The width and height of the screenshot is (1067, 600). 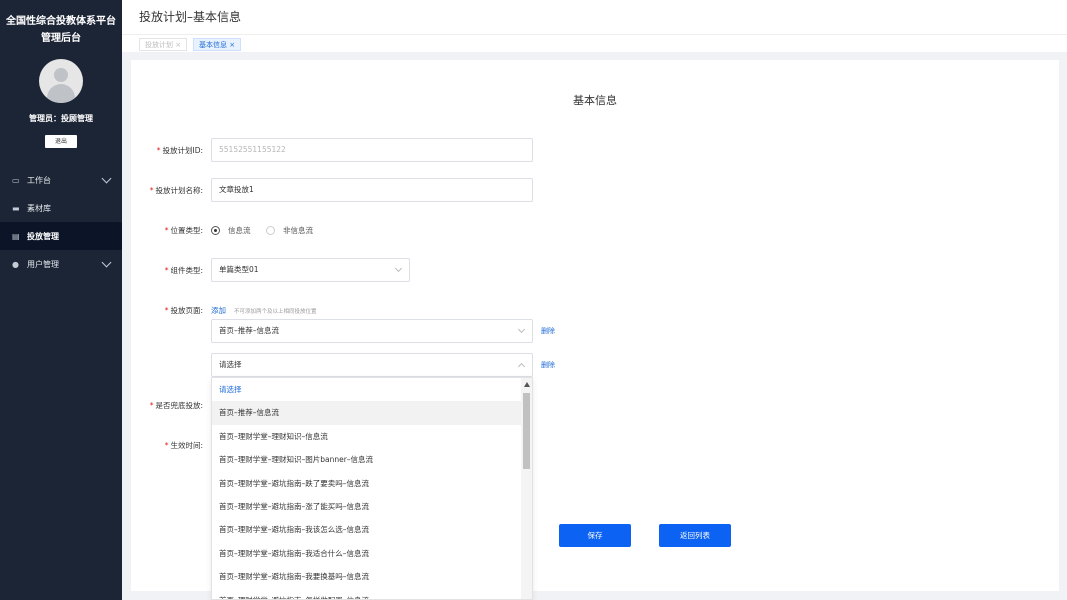 I want to click on tab-basic-info: 基本信息 ×, so click(x=217, y=44).